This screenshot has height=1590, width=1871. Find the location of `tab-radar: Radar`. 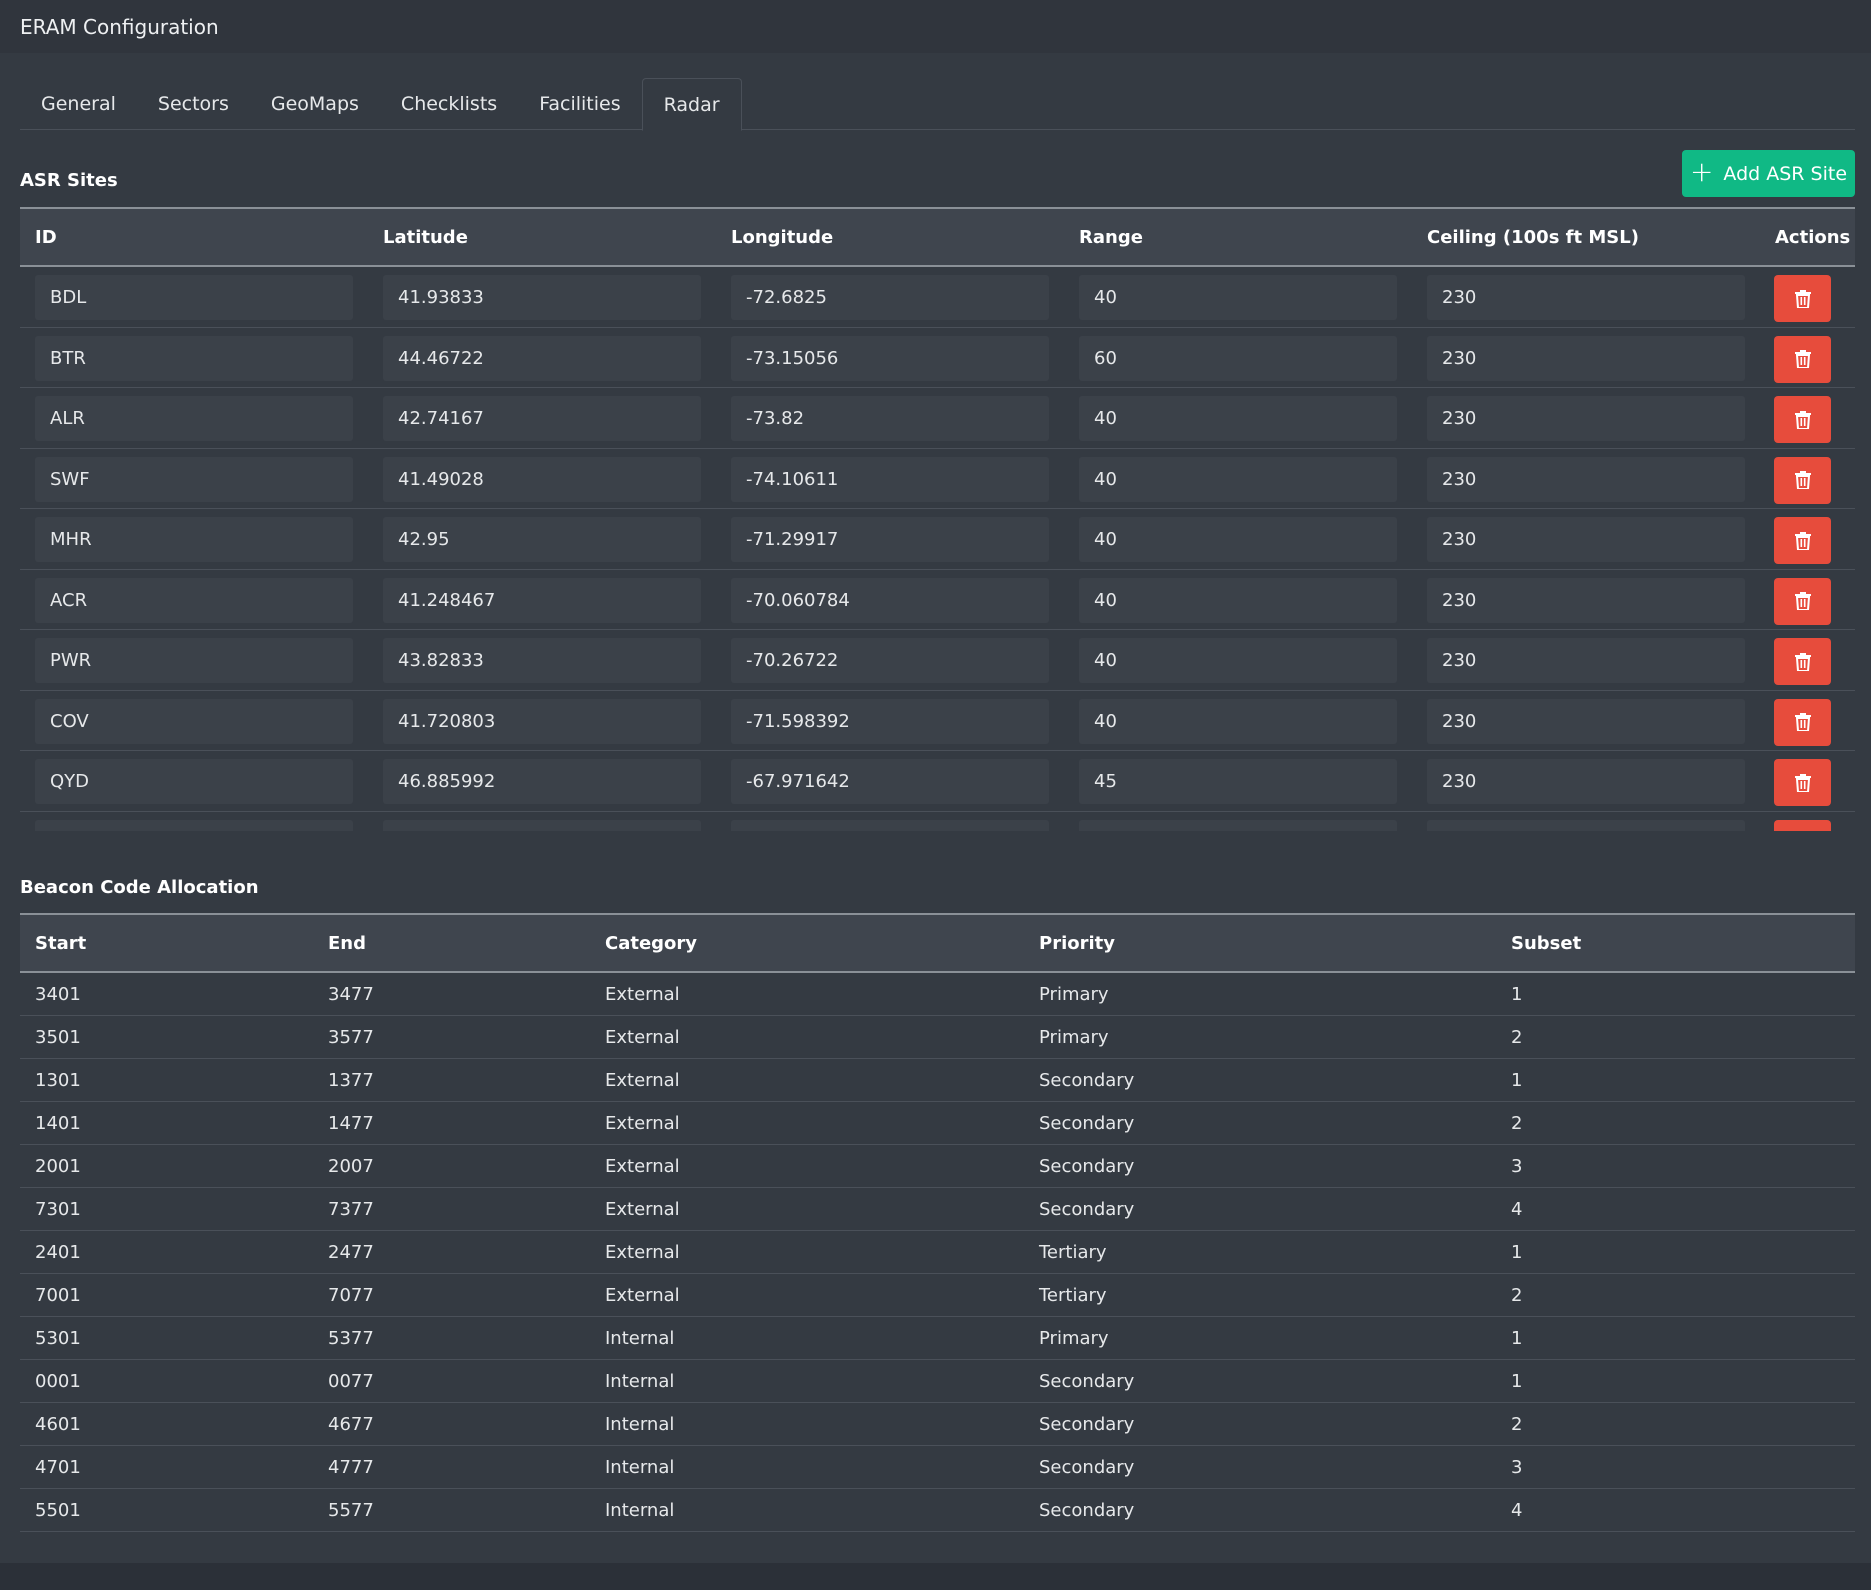

tab-radar: Radar is located at coordinates (691, 104).